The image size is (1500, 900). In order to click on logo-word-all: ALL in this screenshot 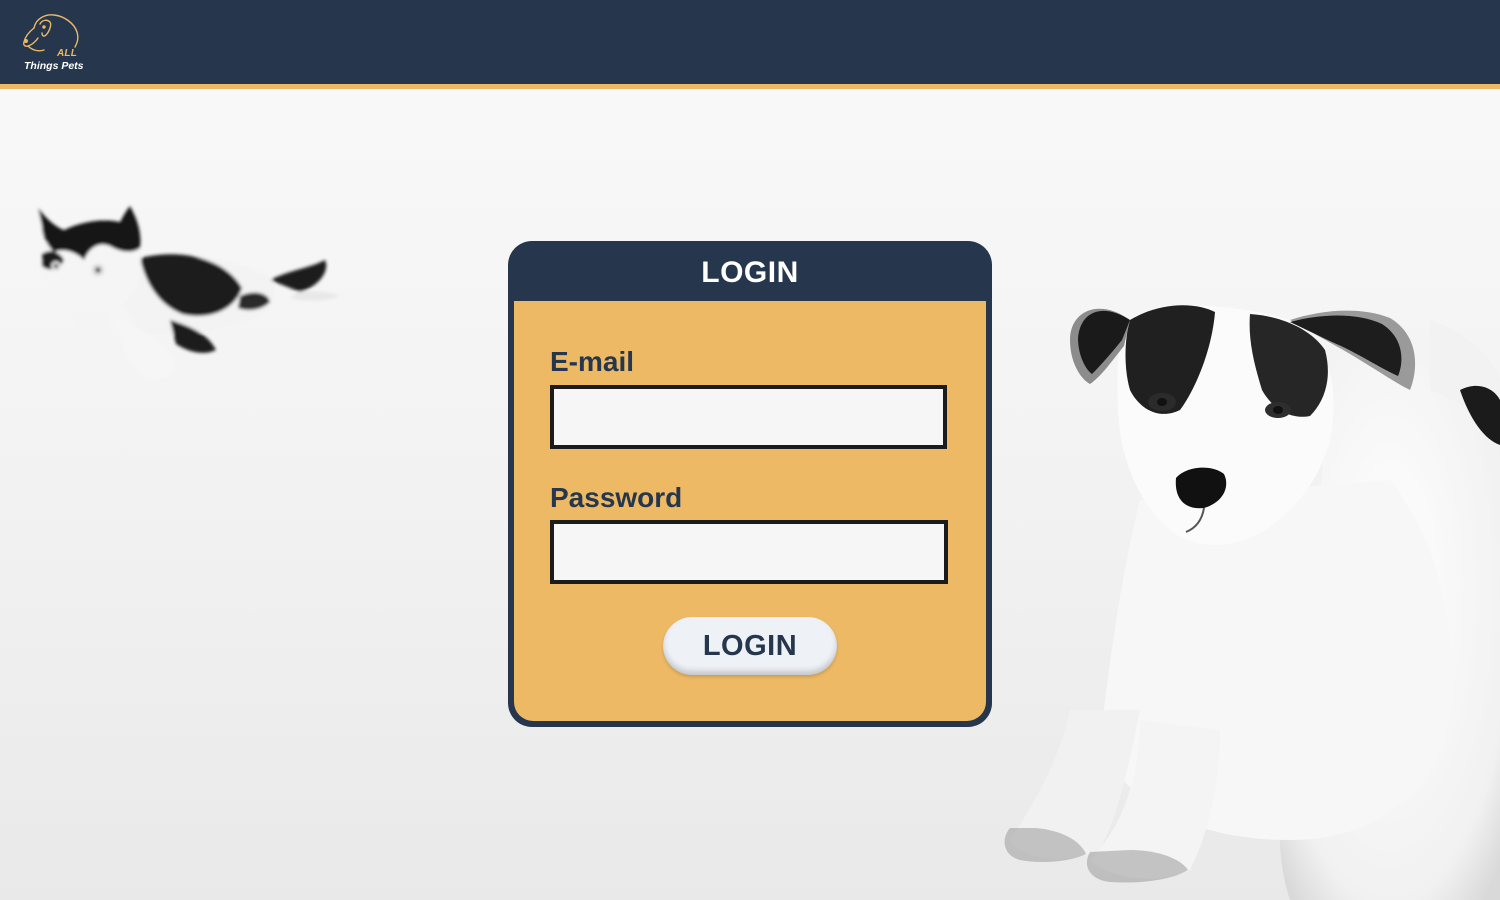, I will do `click(67, 53)`.